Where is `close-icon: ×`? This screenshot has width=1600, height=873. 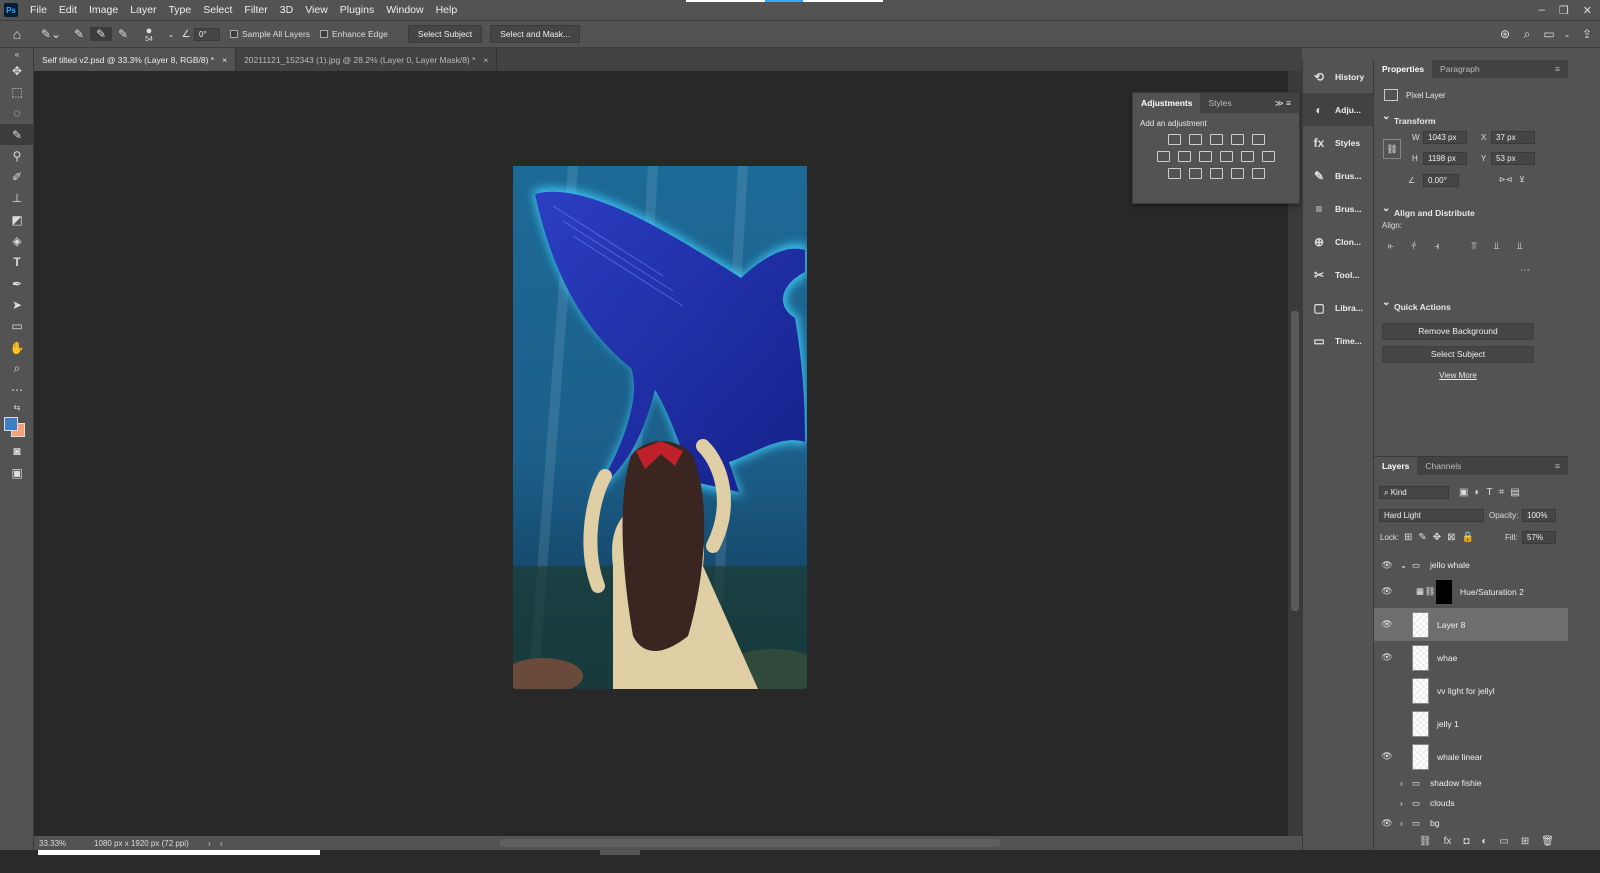 close-icon: × is located at coordinates (224, 60).